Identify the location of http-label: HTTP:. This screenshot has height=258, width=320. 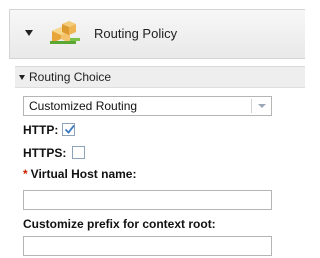
(41, 130).